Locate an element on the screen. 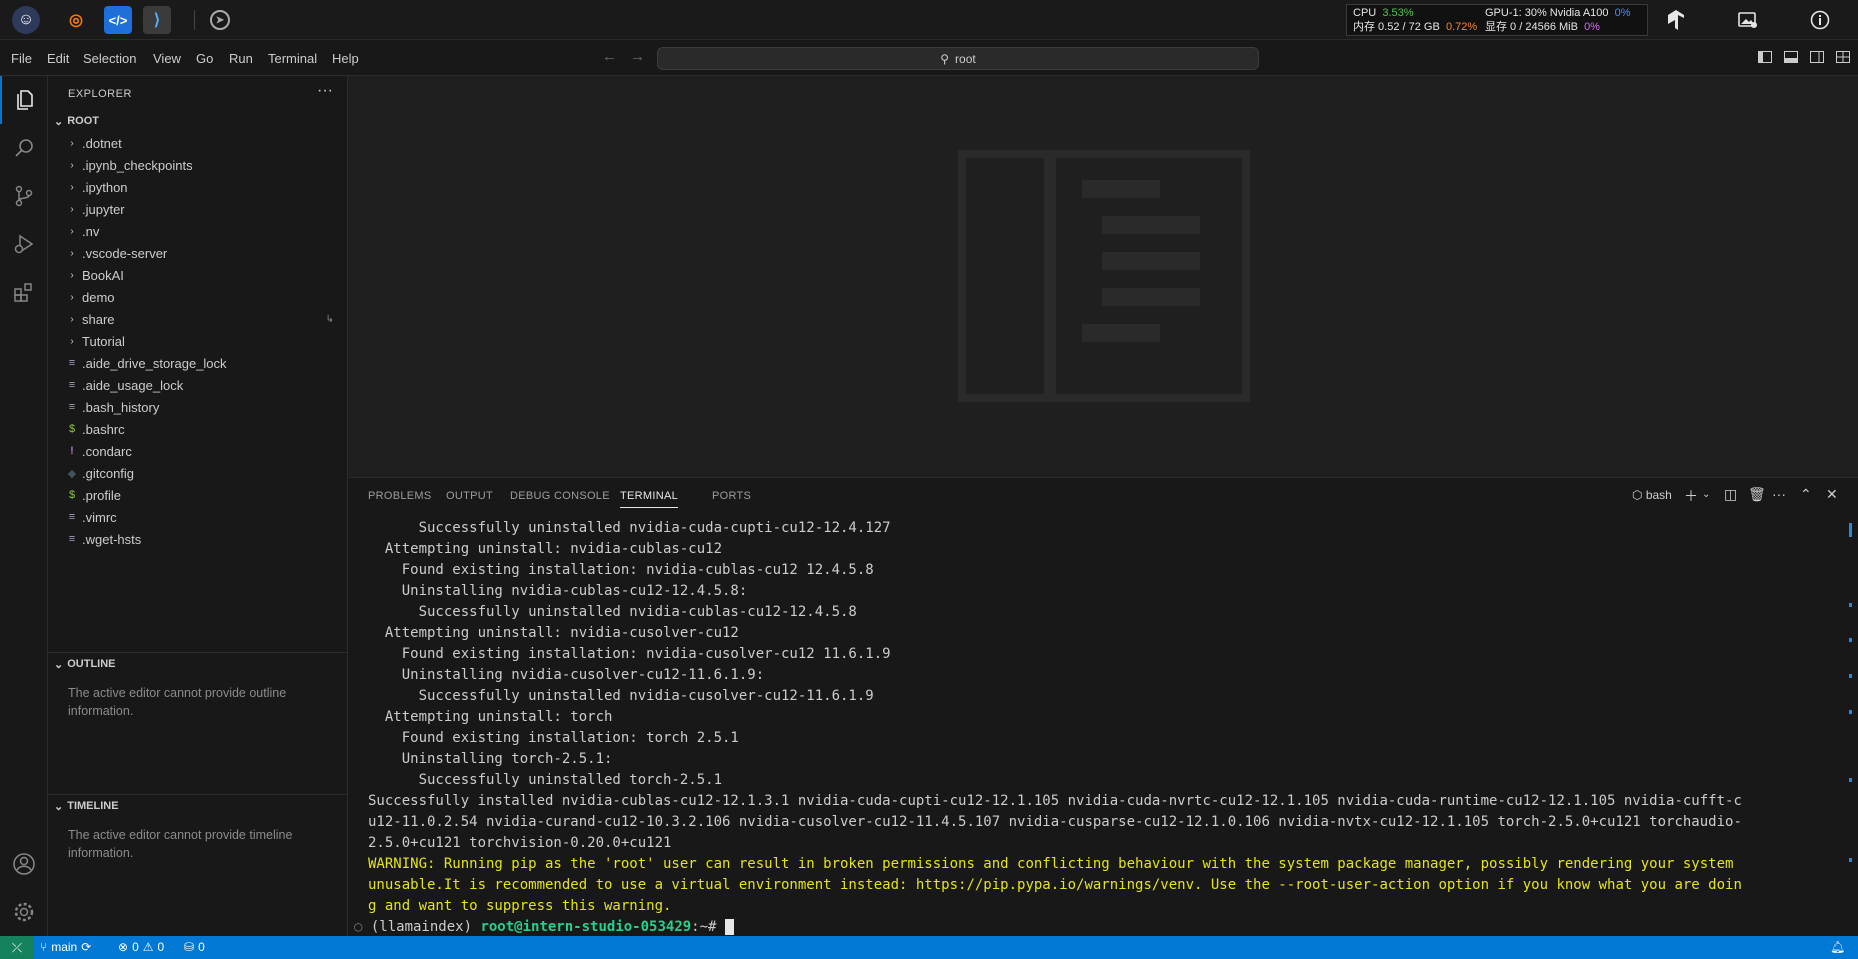  tensorflow-icon is located at coordinates (1676, 20).